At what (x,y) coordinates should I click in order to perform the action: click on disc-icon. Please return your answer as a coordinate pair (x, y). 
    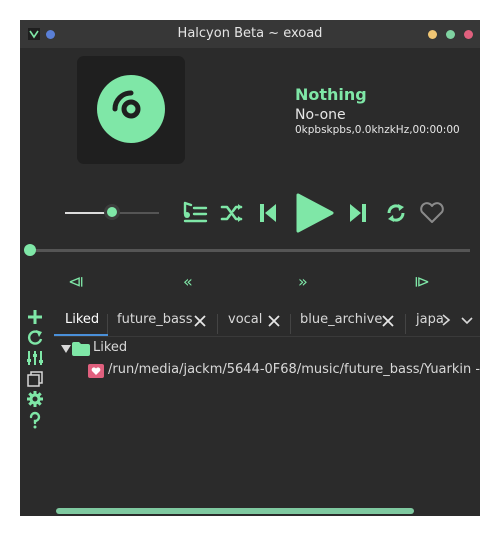
    Looking at the image, I should click on (131, 109).